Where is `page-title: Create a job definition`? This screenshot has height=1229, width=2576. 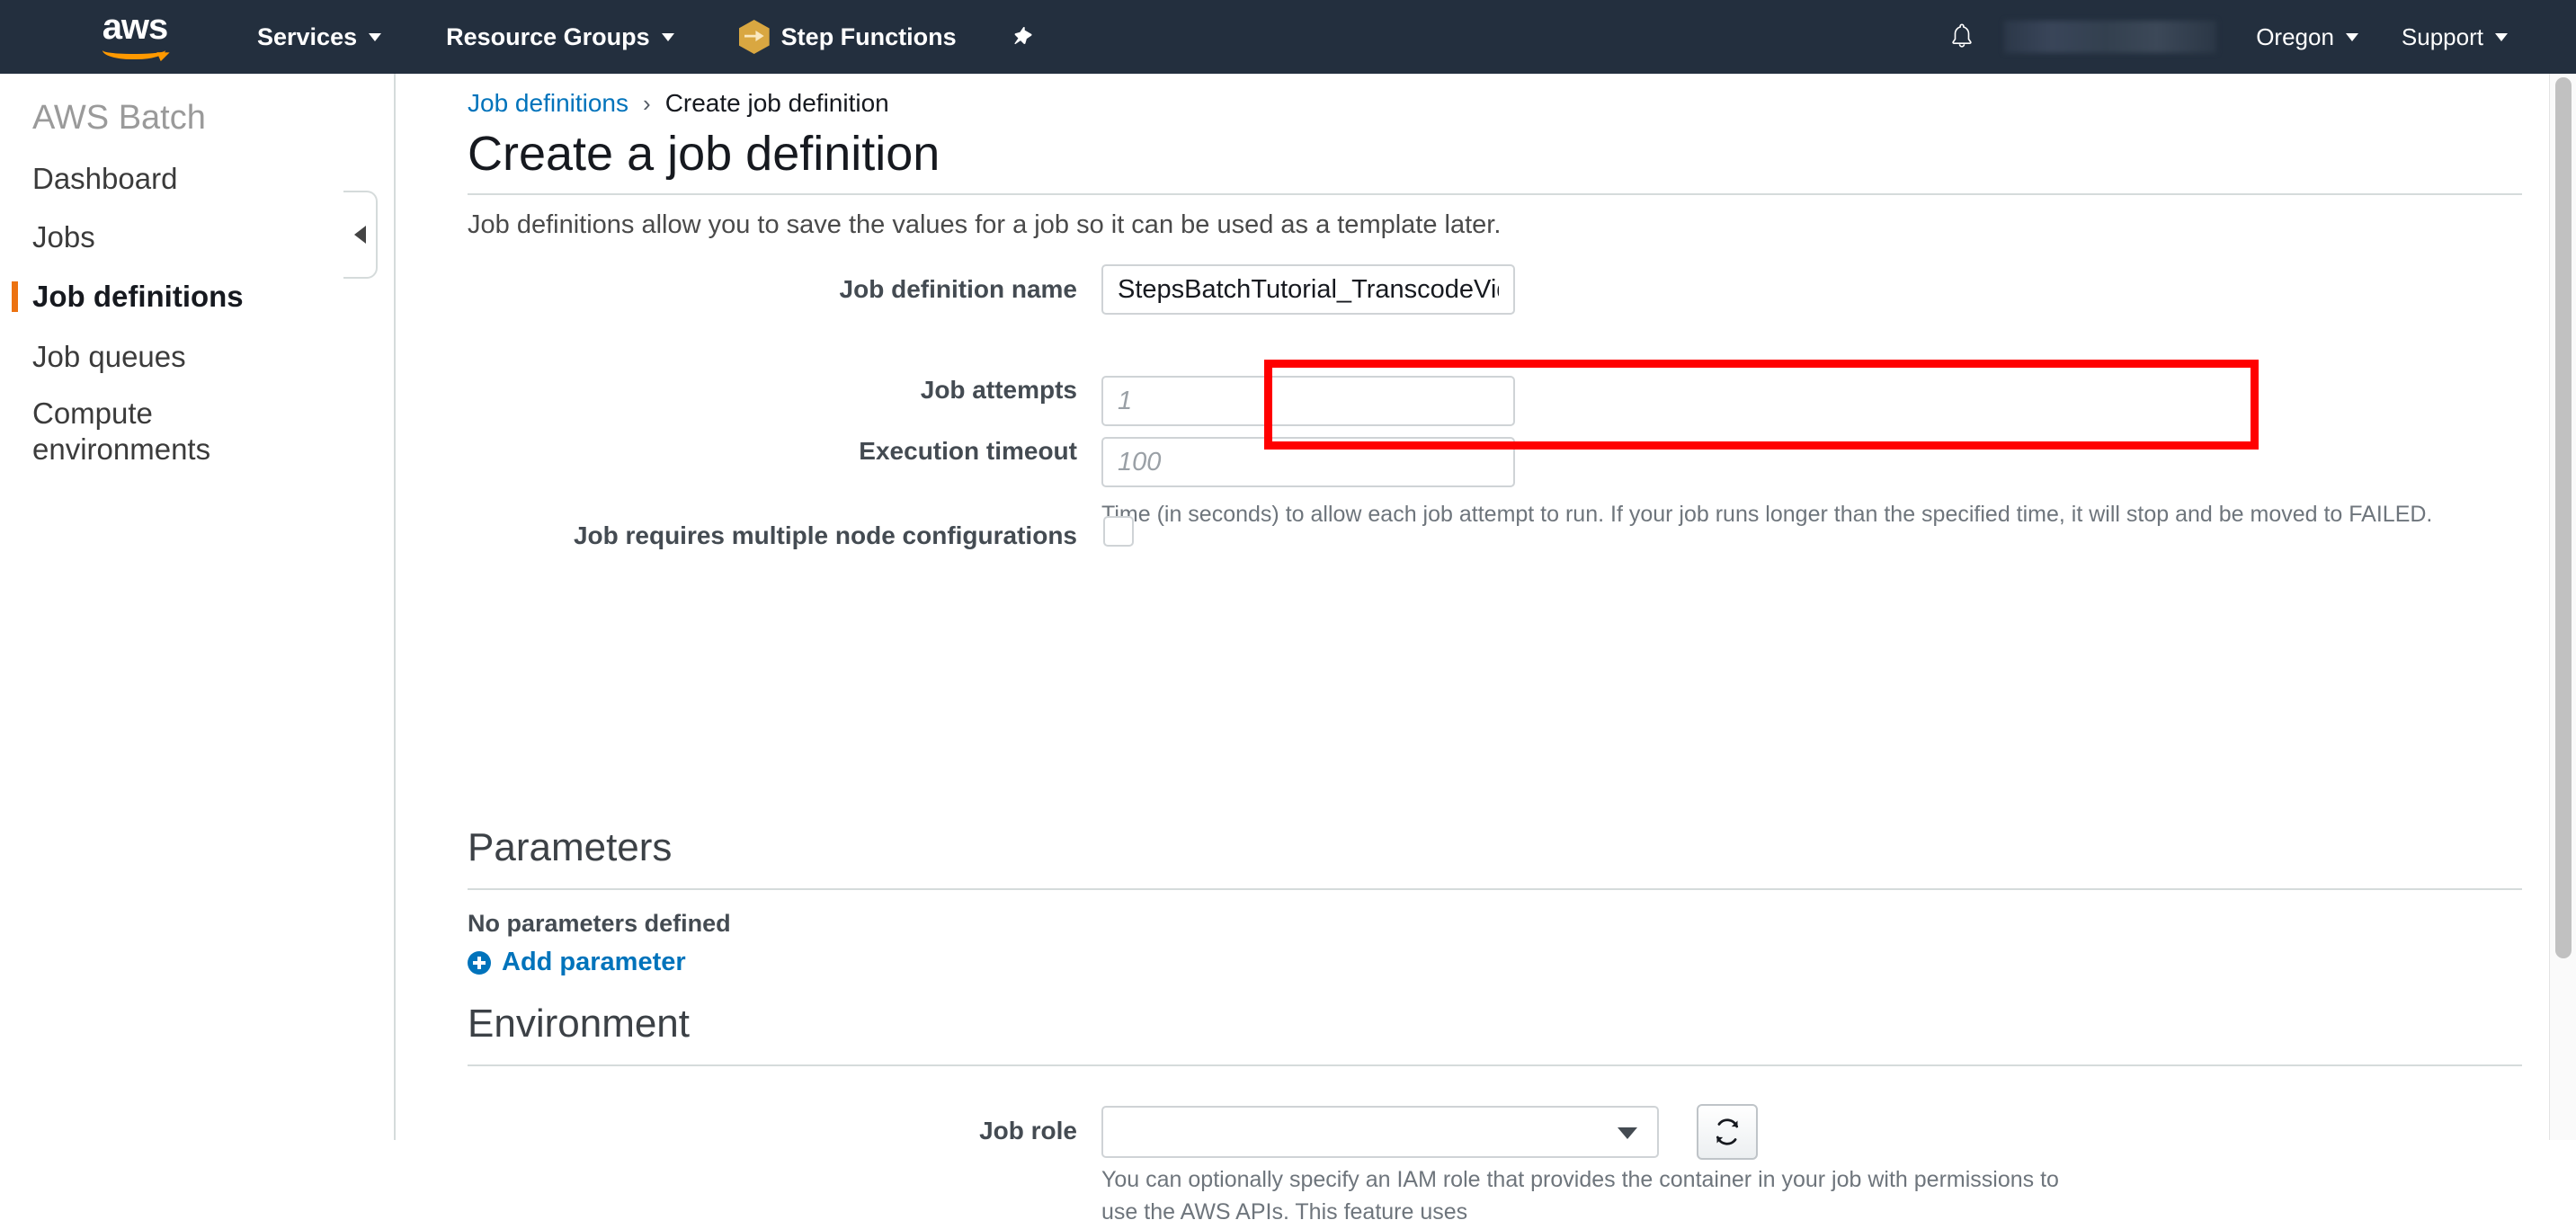 page-title: Create a job definition is located at coordinates (704, 154).